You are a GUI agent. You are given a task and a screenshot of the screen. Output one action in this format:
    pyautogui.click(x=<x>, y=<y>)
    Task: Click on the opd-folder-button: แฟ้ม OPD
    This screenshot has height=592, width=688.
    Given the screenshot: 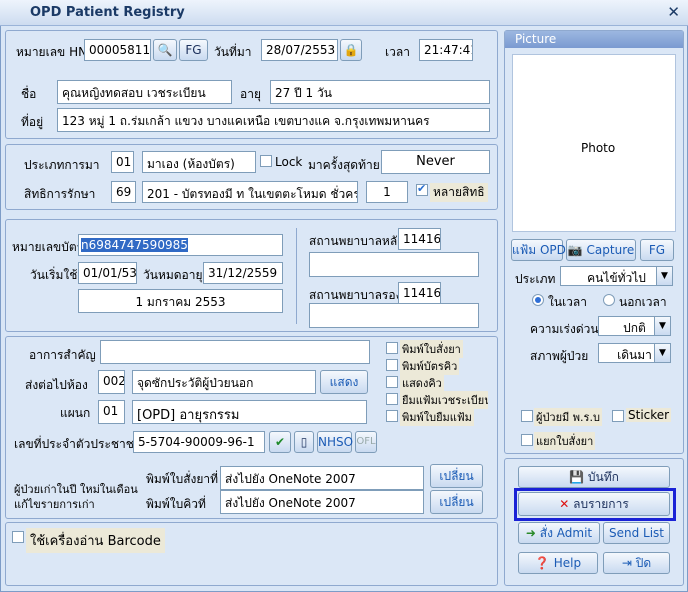 What is the action you would take?
    pyautogui.click(x=538, y=250)
    